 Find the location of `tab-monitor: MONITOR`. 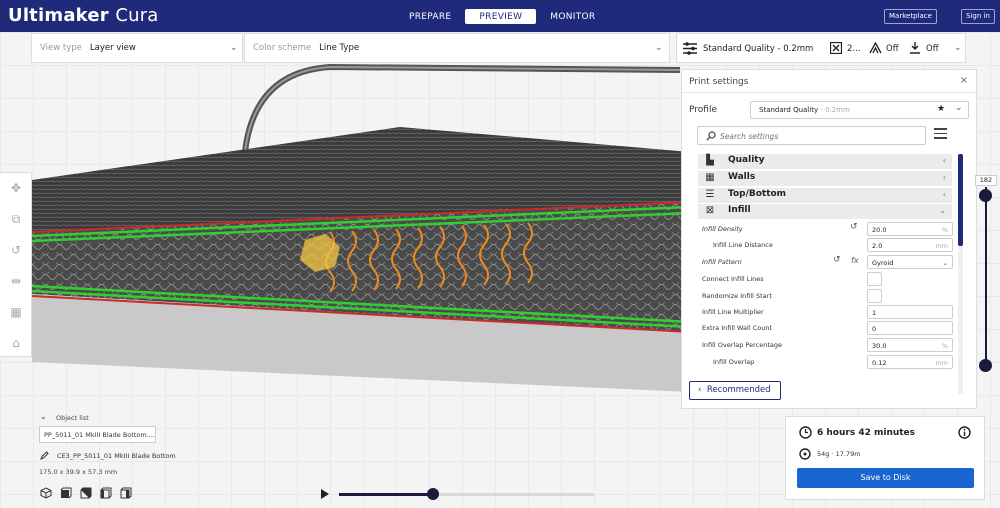

tab-monitor: MONITOR is located at coordinates (572, 16).